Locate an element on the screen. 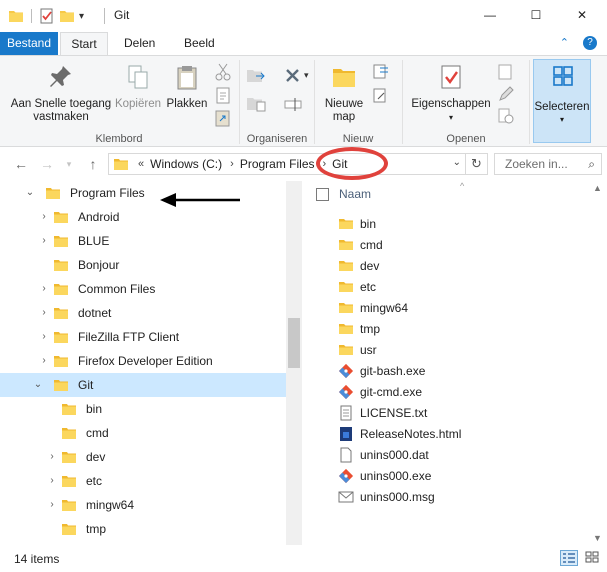 Image resolution: width=607 pixels, height=572 pixels. forward-button: → is located at coordinates (47, 164).